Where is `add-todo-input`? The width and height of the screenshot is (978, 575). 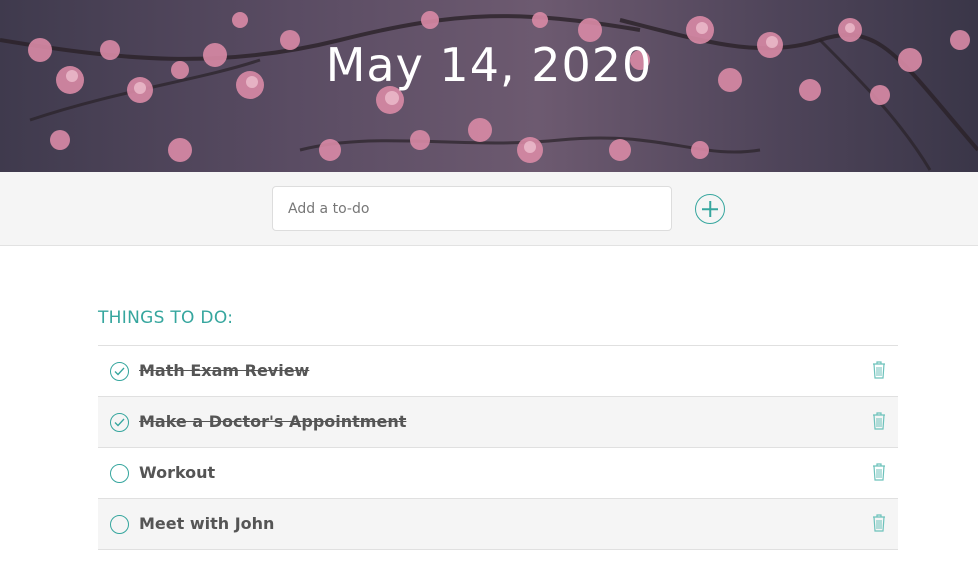
add-todo-input is located at coordinates (472, 208).